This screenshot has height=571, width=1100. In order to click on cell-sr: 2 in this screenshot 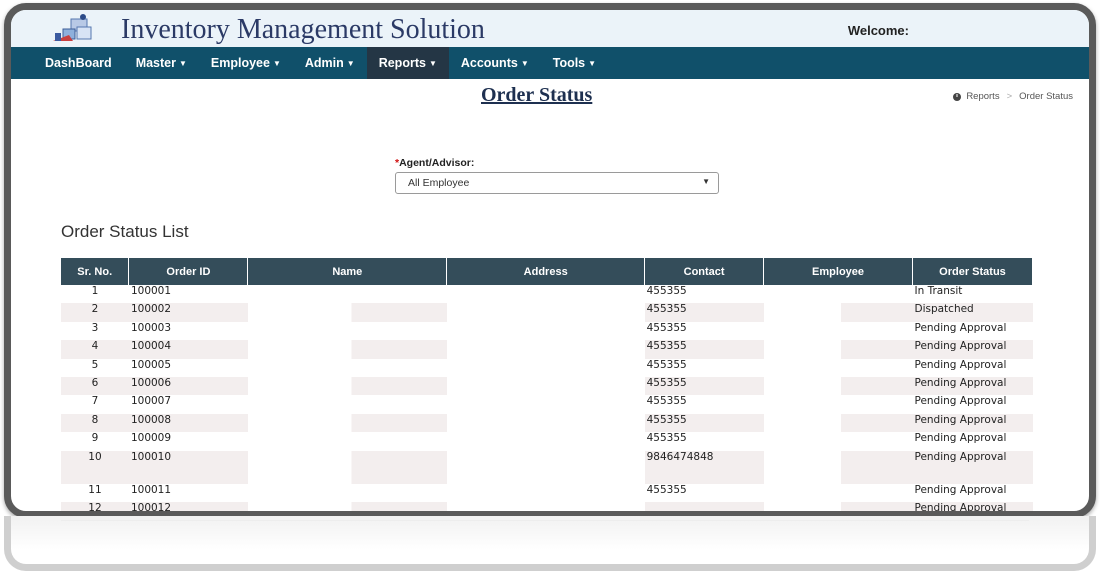, I will do `click(95, 312)`.